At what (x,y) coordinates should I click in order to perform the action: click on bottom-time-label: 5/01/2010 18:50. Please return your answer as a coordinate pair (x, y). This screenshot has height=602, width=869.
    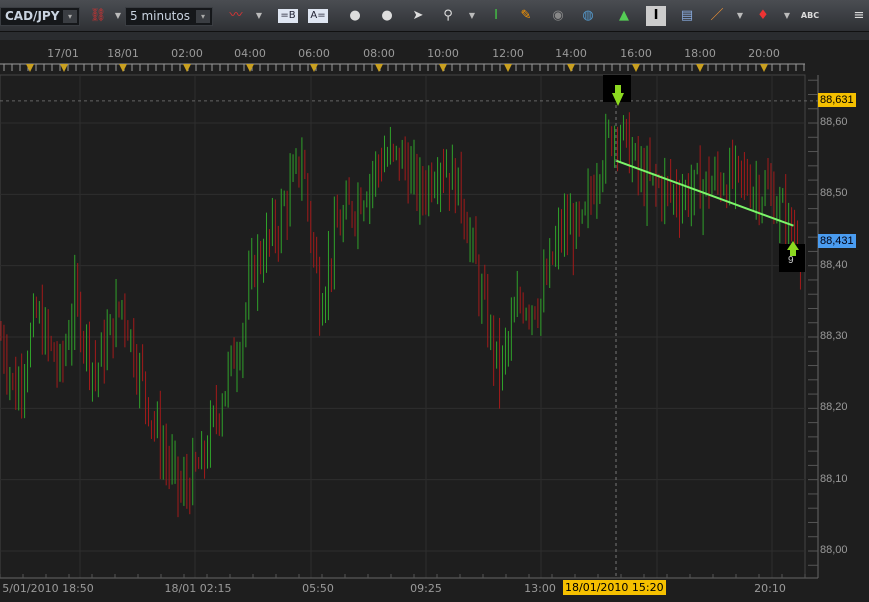
    Looking at the image, I should click on (48, 588).